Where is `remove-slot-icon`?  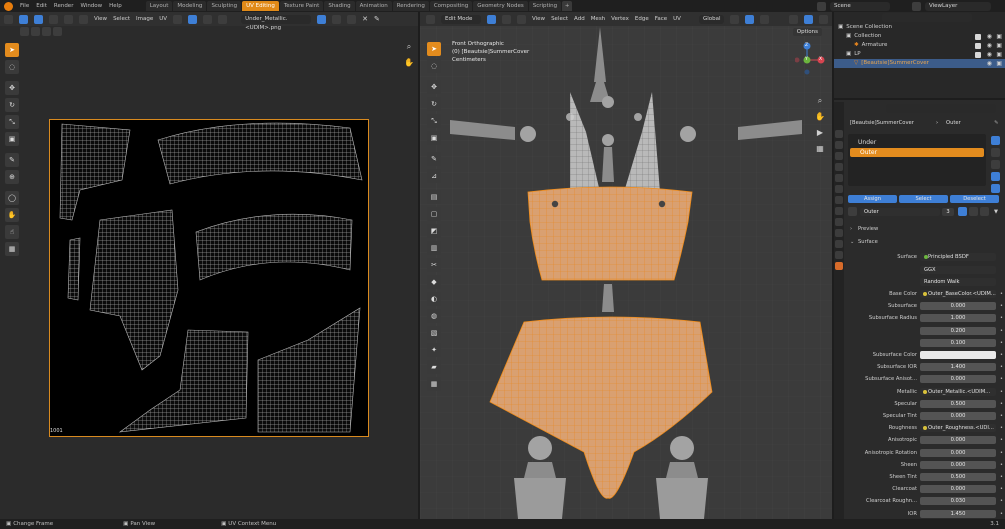
remove-slot-icon is located at coordinates (995, 152).